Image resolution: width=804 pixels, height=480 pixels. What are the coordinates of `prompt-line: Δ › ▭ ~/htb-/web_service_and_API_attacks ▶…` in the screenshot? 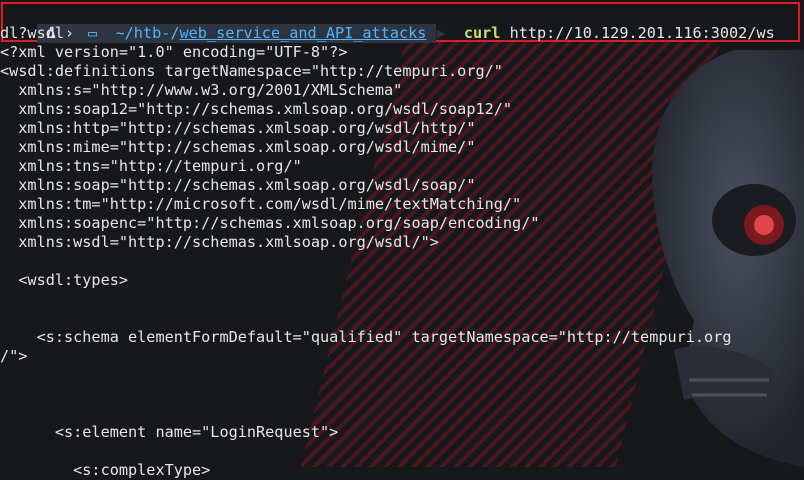 It's located at (387, 24).